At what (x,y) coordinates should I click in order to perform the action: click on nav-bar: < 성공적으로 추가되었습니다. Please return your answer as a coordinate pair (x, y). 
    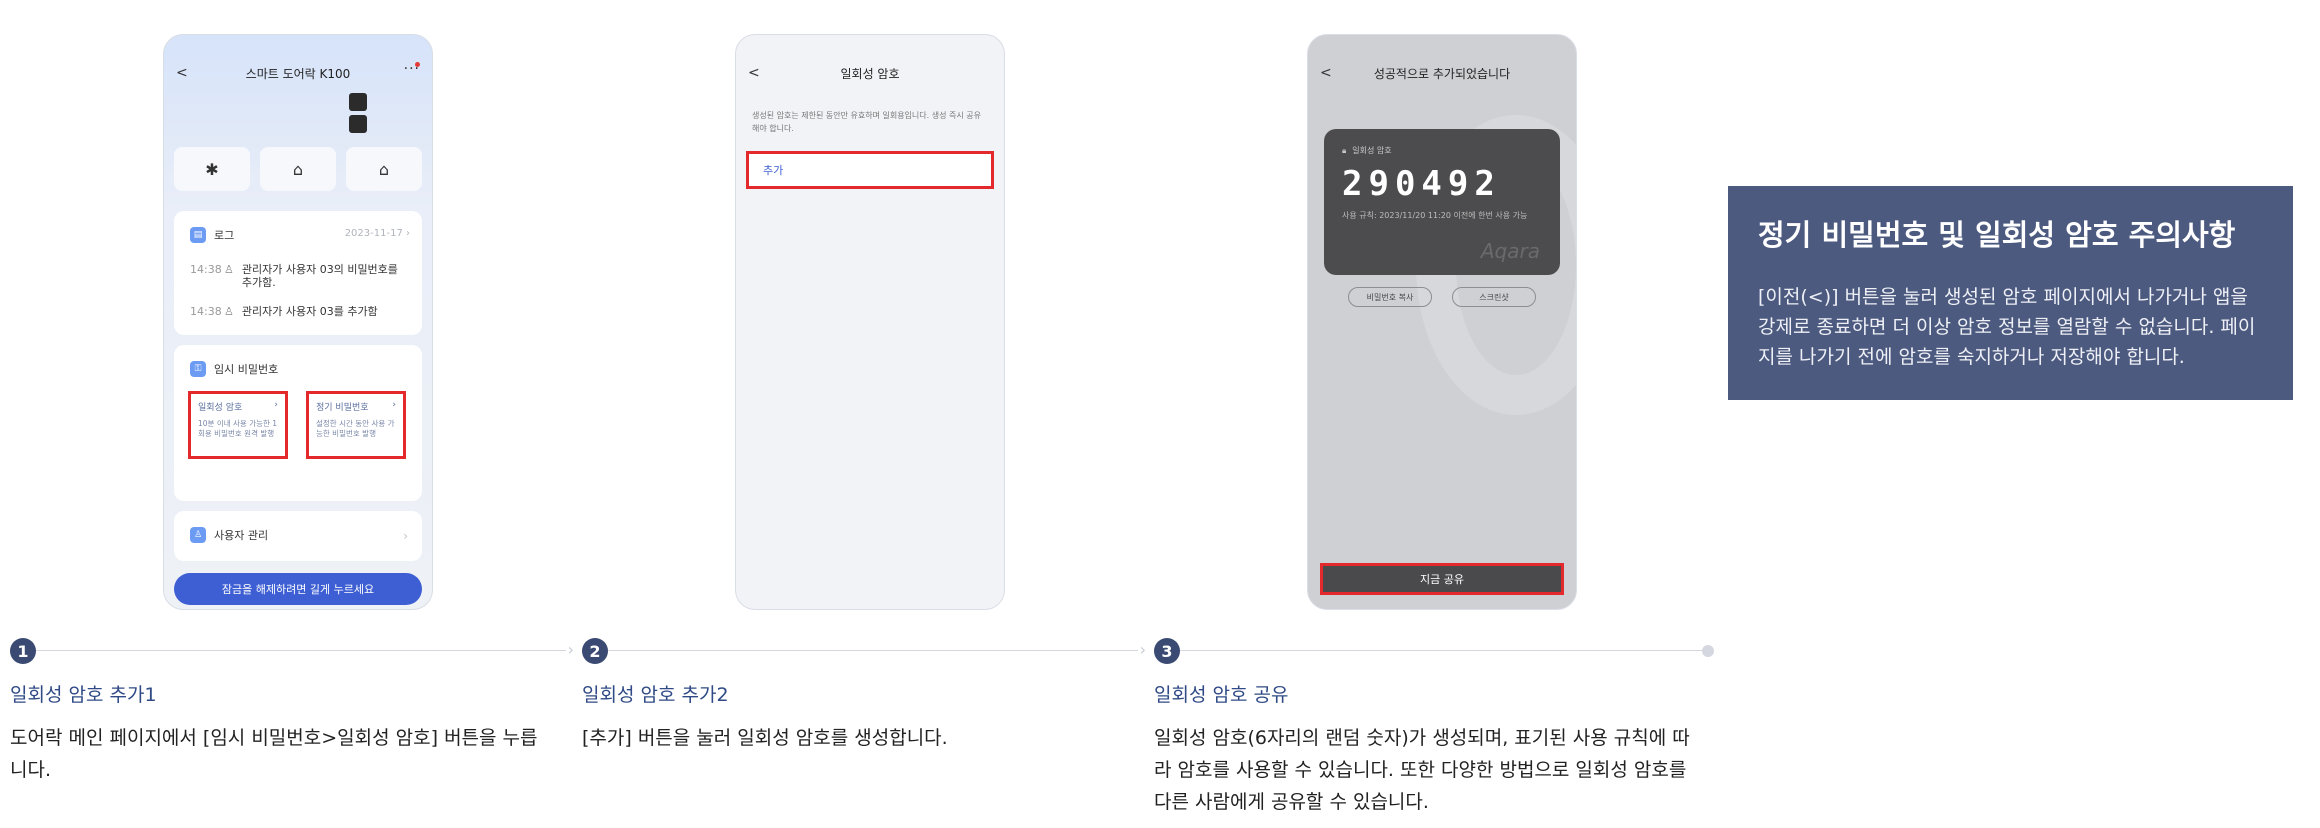
    Looking at the image, I should click on (1442, 74).